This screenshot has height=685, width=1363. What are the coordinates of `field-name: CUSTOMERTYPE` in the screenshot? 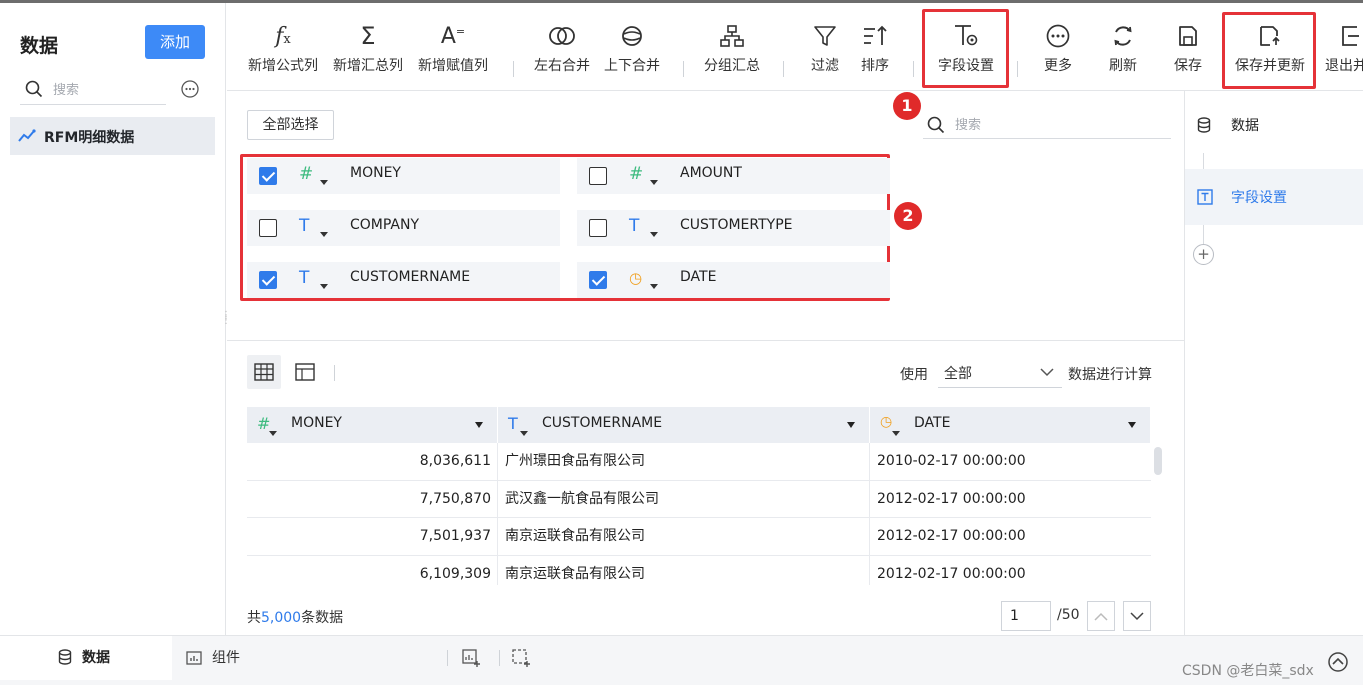 It's located at (736, 225).